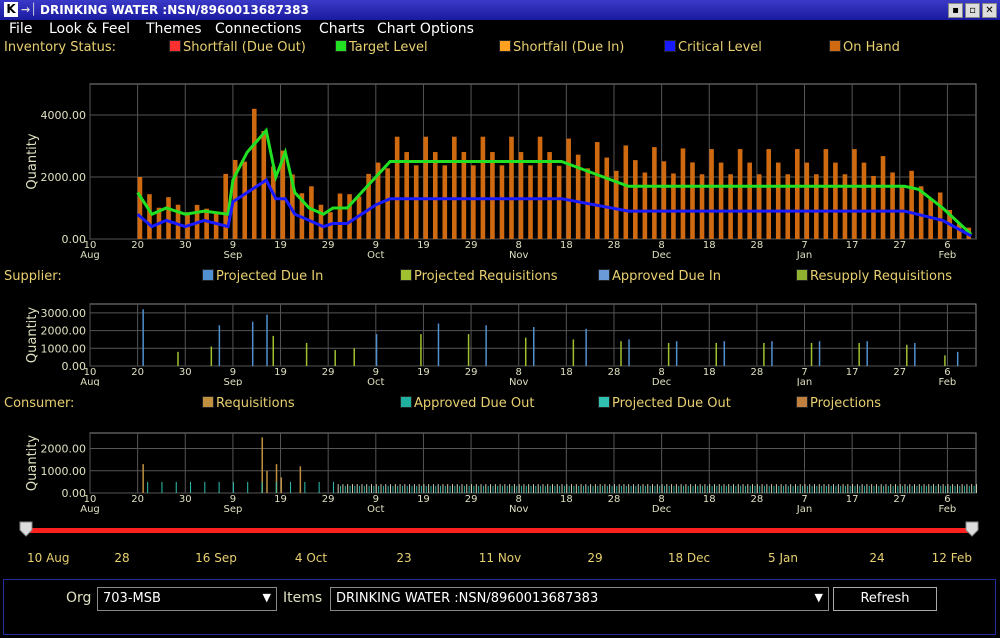  What do you see at coordinates (262, 276) in the screenshot?
I see `legend-projected-due-in: Projected Due In` at bounding box center [262, 276].